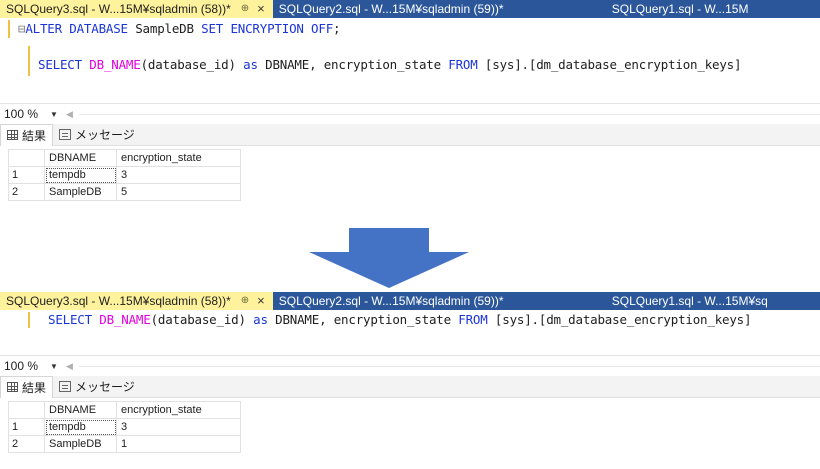 Image resolution: width=820 pixels, height=469 pixels. I want to click on database-name: SampleDB, so click(164, 28).